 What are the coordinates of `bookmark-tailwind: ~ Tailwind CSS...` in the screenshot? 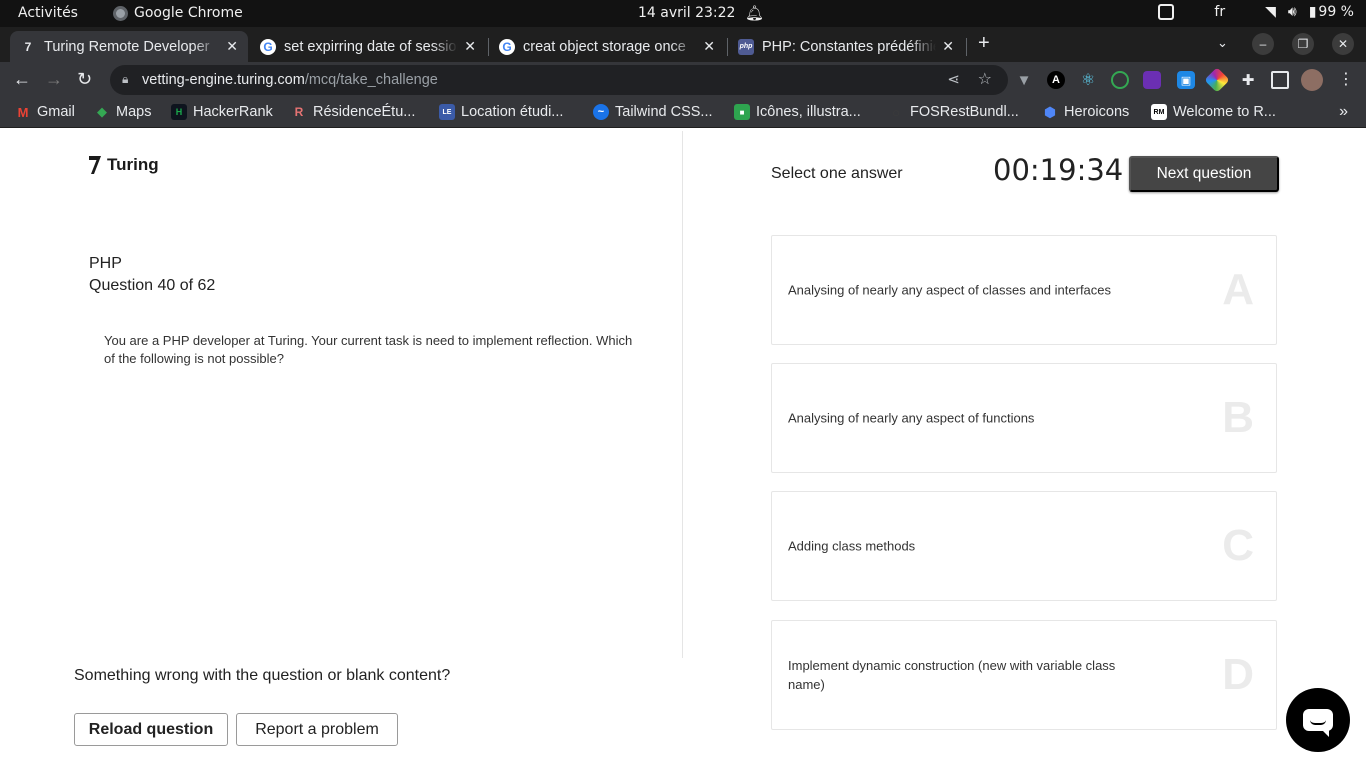 It's located at (653, 112).